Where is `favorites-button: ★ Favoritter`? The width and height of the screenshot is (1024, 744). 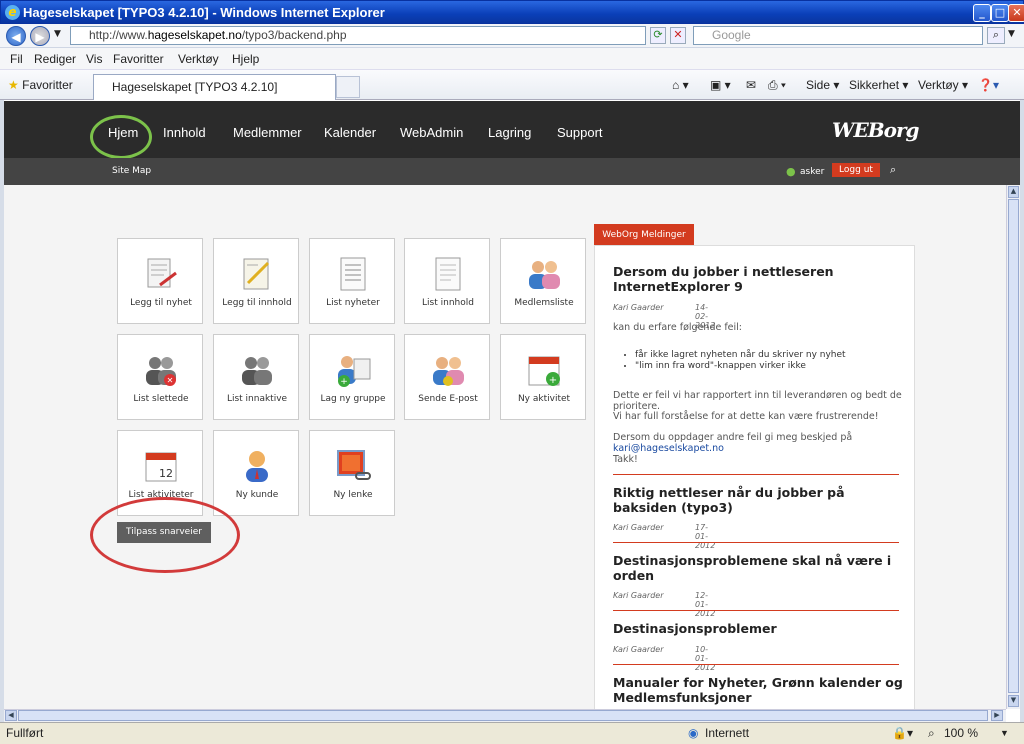
favorites-button: ★ Favoritter is located at coordinates (40, 85).